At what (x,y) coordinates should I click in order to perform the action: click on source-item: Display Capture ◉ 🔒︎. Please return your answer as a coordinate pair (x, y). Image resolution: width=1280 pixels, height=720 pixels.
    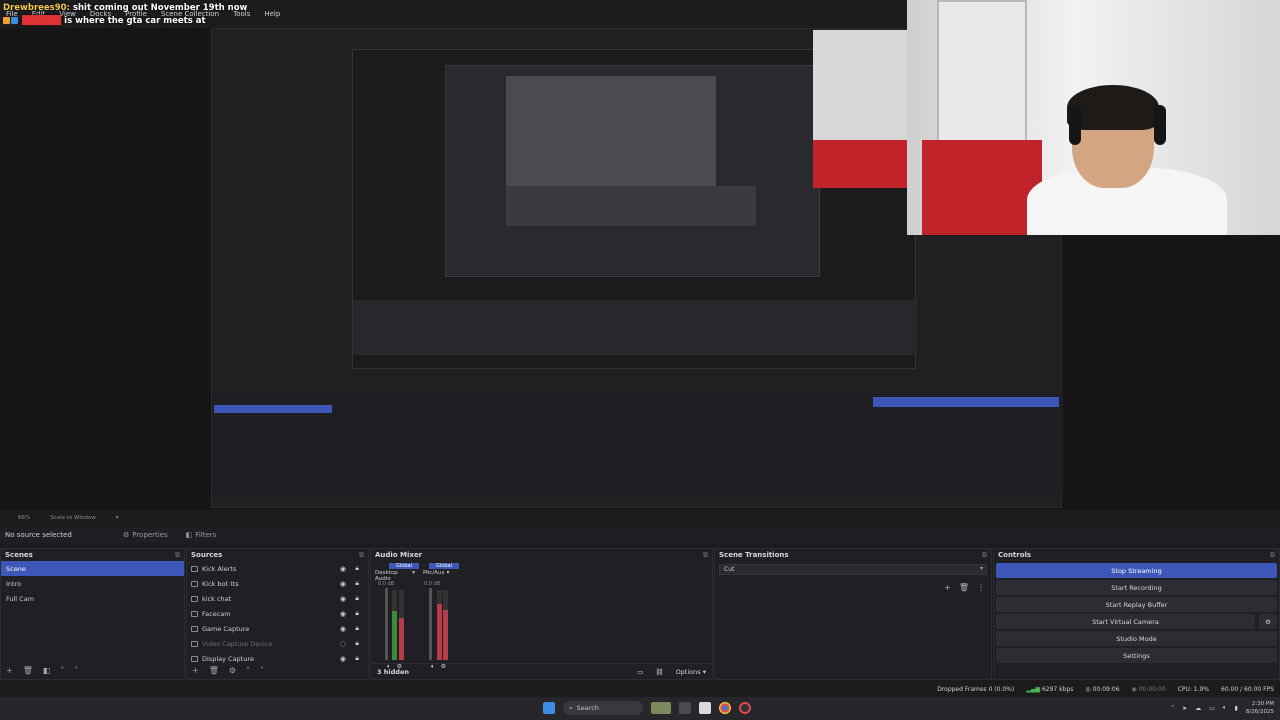
    Looking at the image, I should click on (277, 658).